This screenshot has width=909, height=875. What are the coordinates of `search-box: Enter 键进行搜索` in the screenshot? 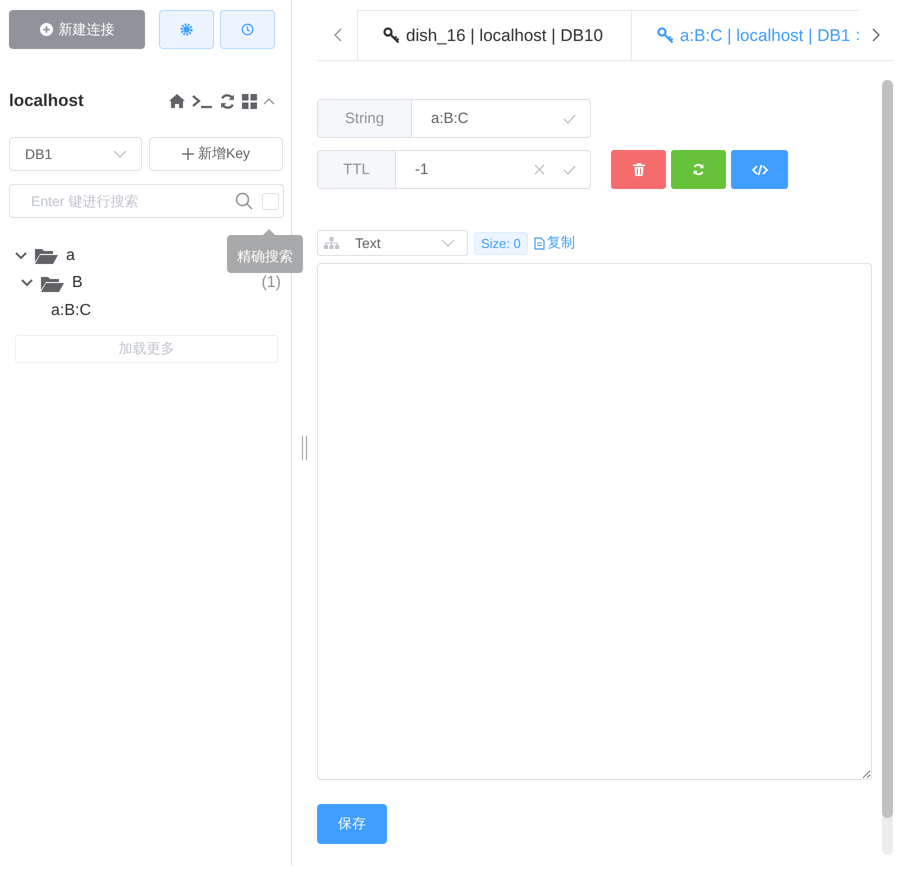 It's located at (146, 201).